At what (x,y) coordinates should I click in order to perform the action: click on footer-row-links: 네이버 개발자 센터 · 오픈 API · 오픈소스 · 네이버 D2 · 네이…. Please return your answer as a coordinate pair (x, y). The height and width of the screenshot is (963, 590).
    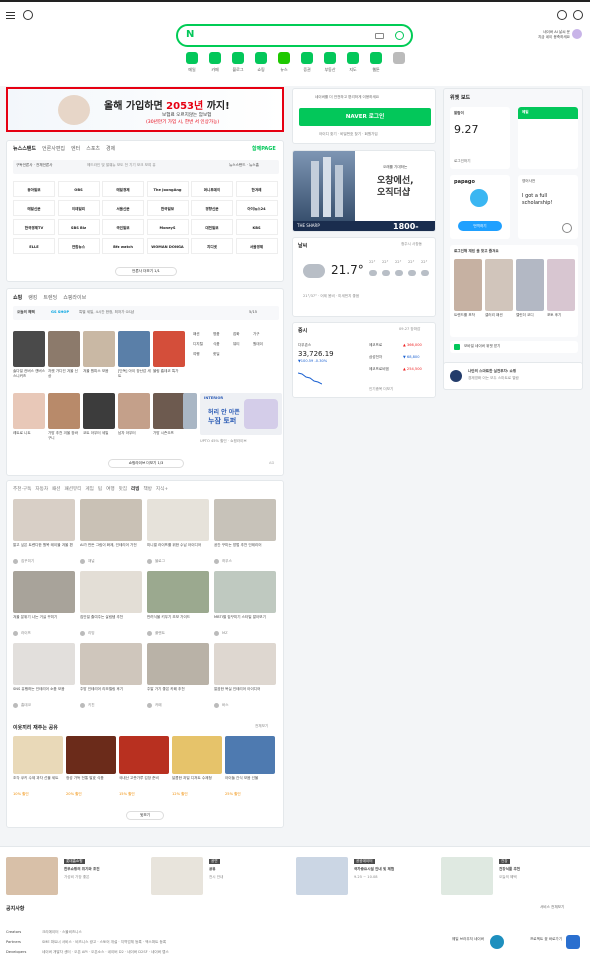
    Looking at the image, I should click on (105, 952).